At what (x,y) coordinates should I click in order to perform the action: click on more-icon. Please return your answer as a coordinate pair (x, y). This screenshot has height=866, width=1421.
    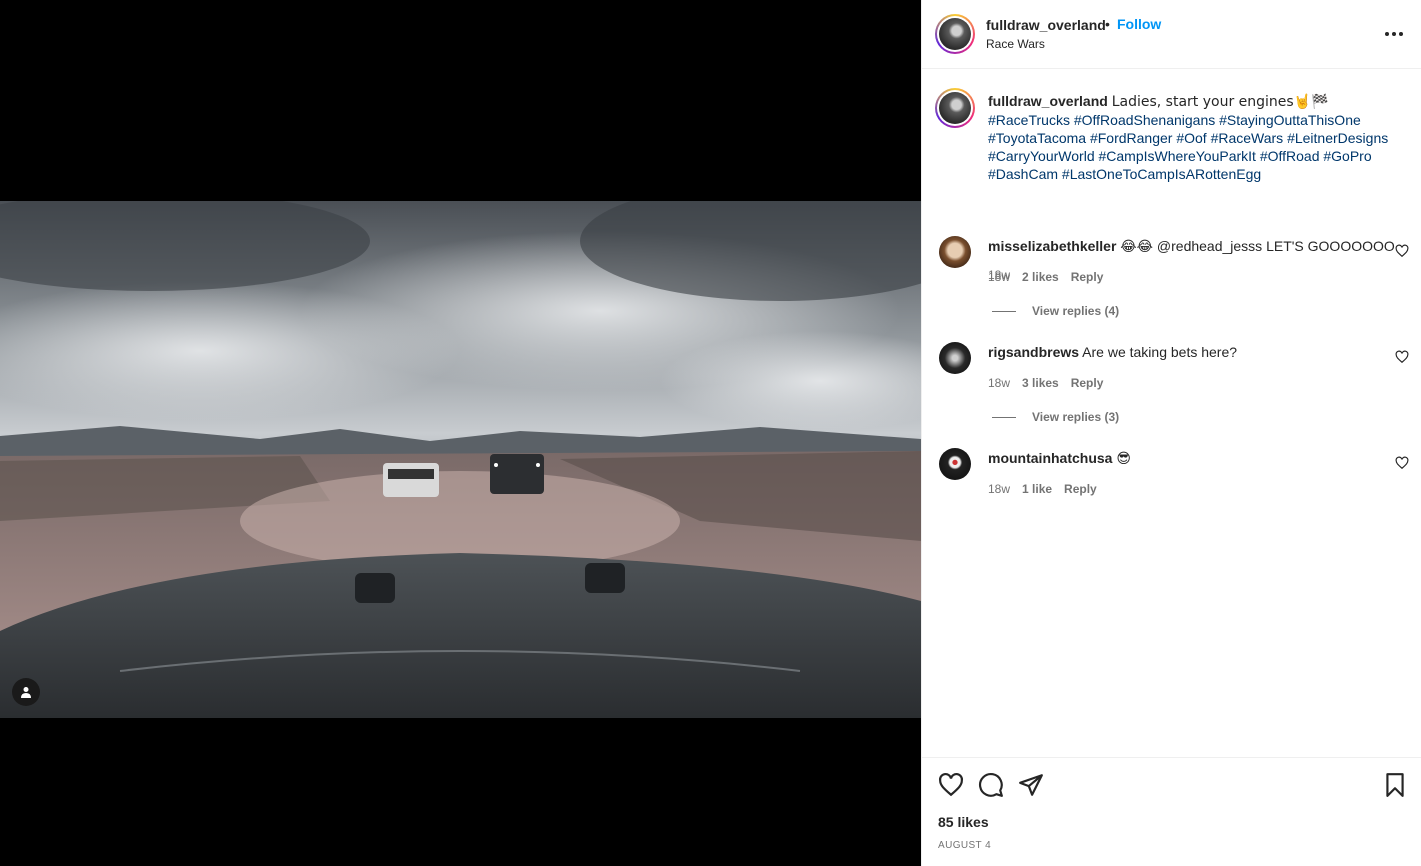
    Looking at the image, I should click on (1387, 34).